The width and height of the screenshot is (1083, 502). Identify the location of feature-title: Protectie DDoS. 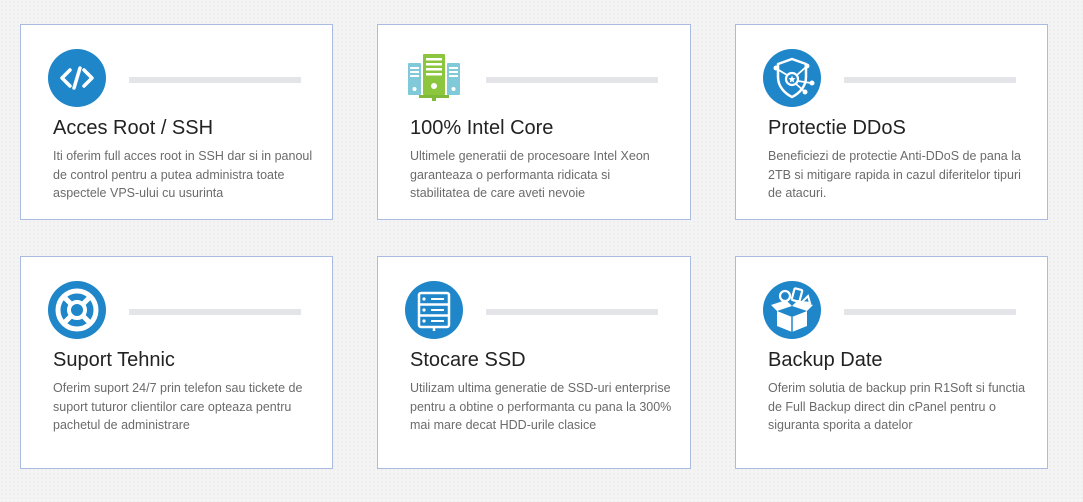
(837, 128).